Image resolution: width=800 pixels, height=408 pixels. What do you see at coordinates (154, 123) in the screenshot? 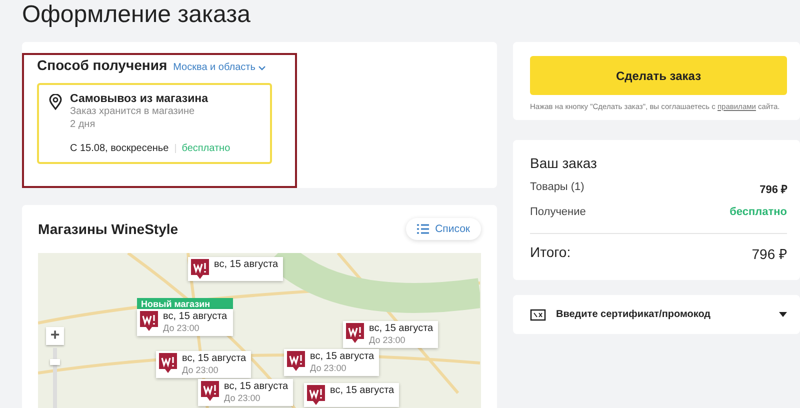
I see `delivery-option: Самовывоз из магазина Заказ хранится в магазине 2 дня С 15.08, воскресенье бесплатно` at bounding box center [154, 123].